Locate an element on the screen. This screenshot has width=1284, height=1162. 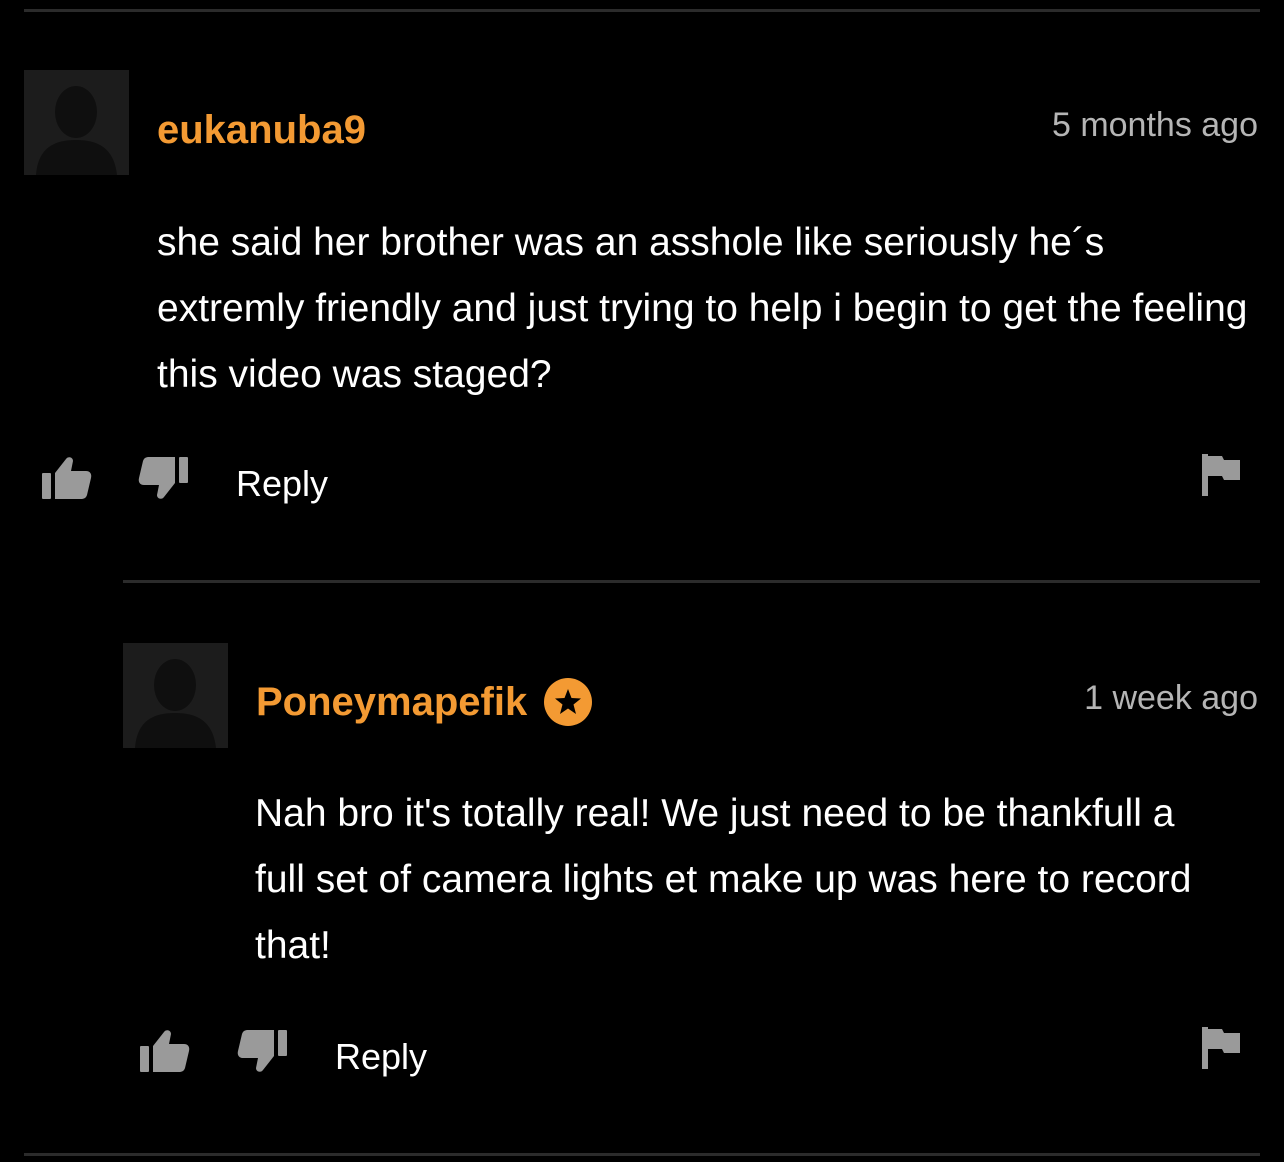
username-text: Poneymapefik is located at coordinates (391, 702).